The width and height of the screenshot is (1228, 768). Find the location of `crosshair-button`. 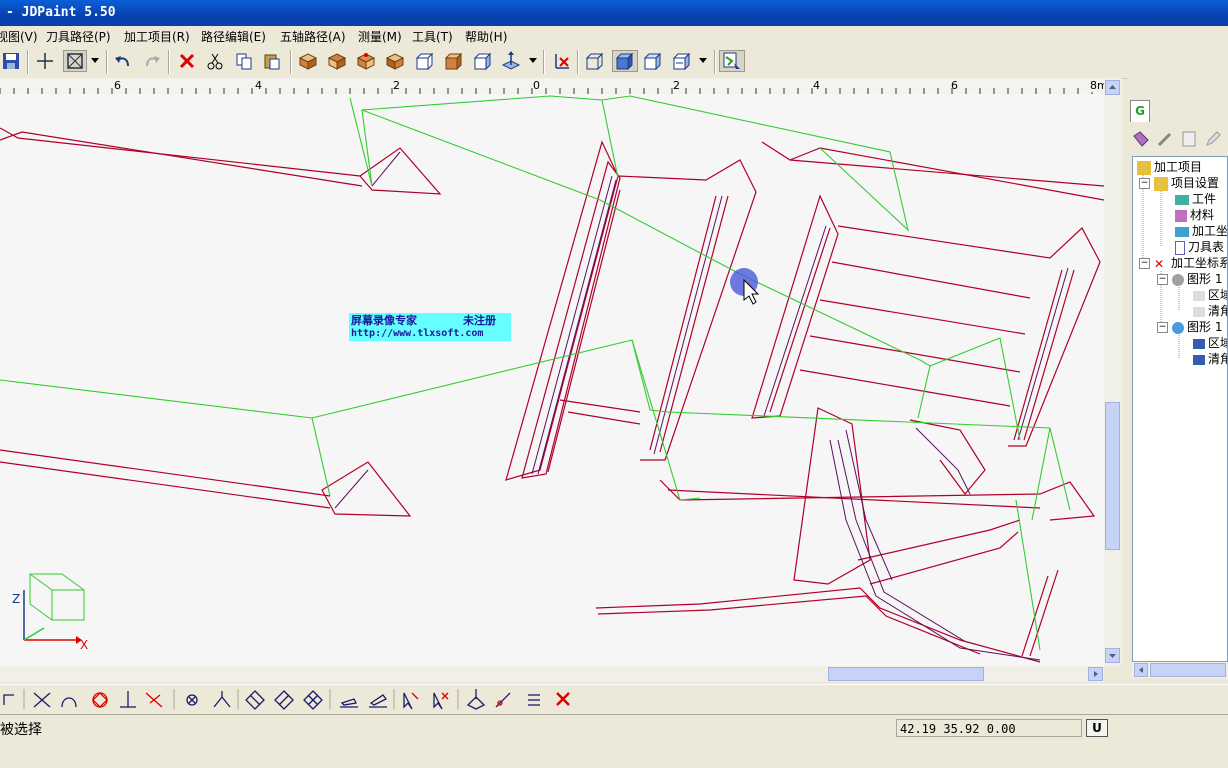

crosshair-button is located at coordinates (45, 61).